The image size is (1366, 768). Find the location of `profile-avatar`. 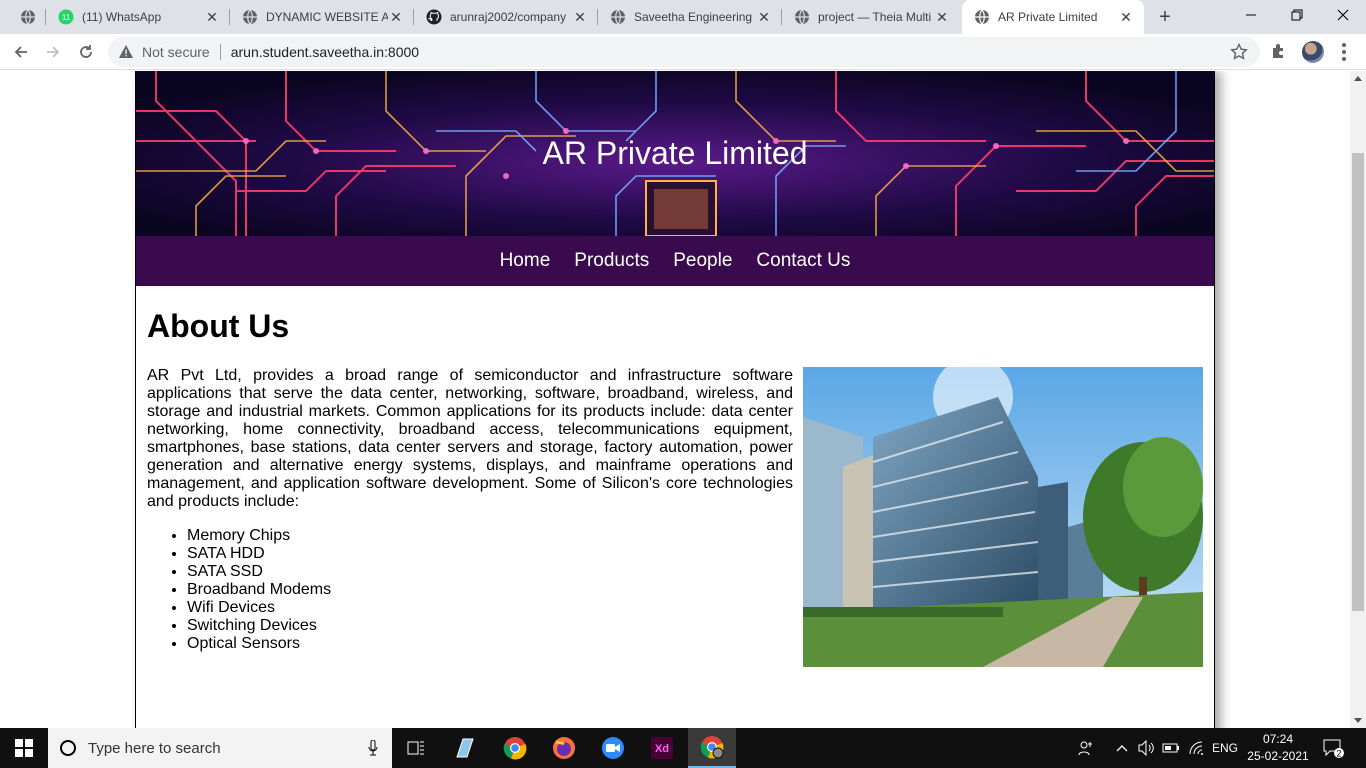

profile-avatar is located at coordinates (1313, 52).